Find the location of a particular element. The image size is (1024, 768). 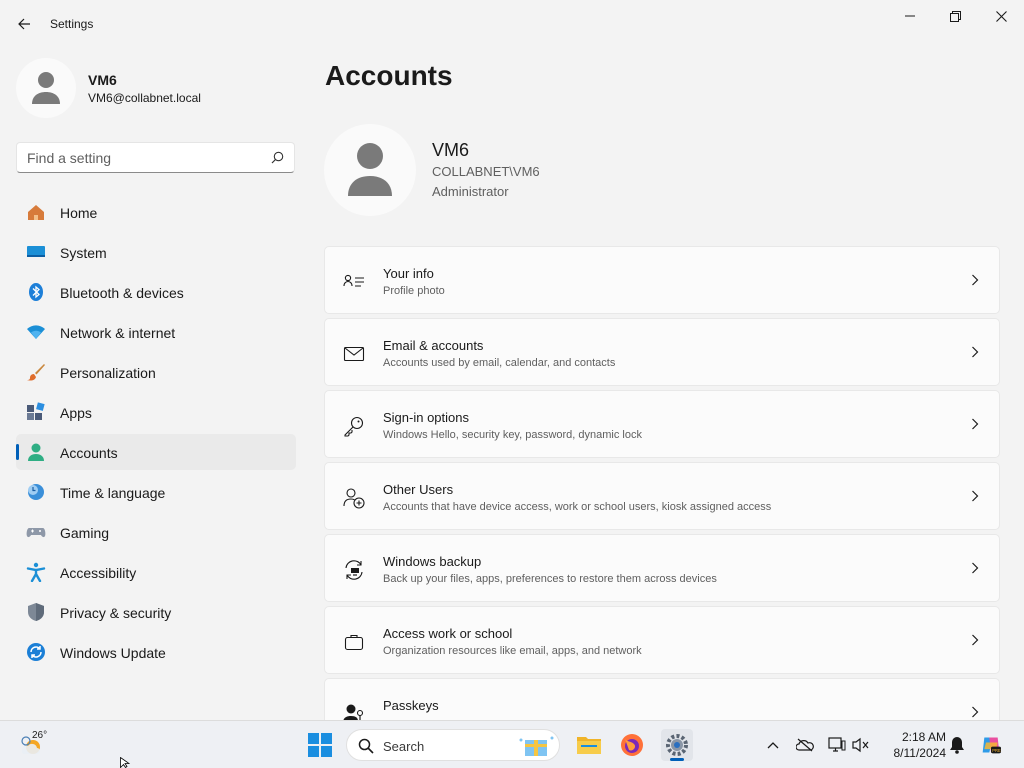

card-your-info: Your info Profile photo is located at coordinates (662, 280).